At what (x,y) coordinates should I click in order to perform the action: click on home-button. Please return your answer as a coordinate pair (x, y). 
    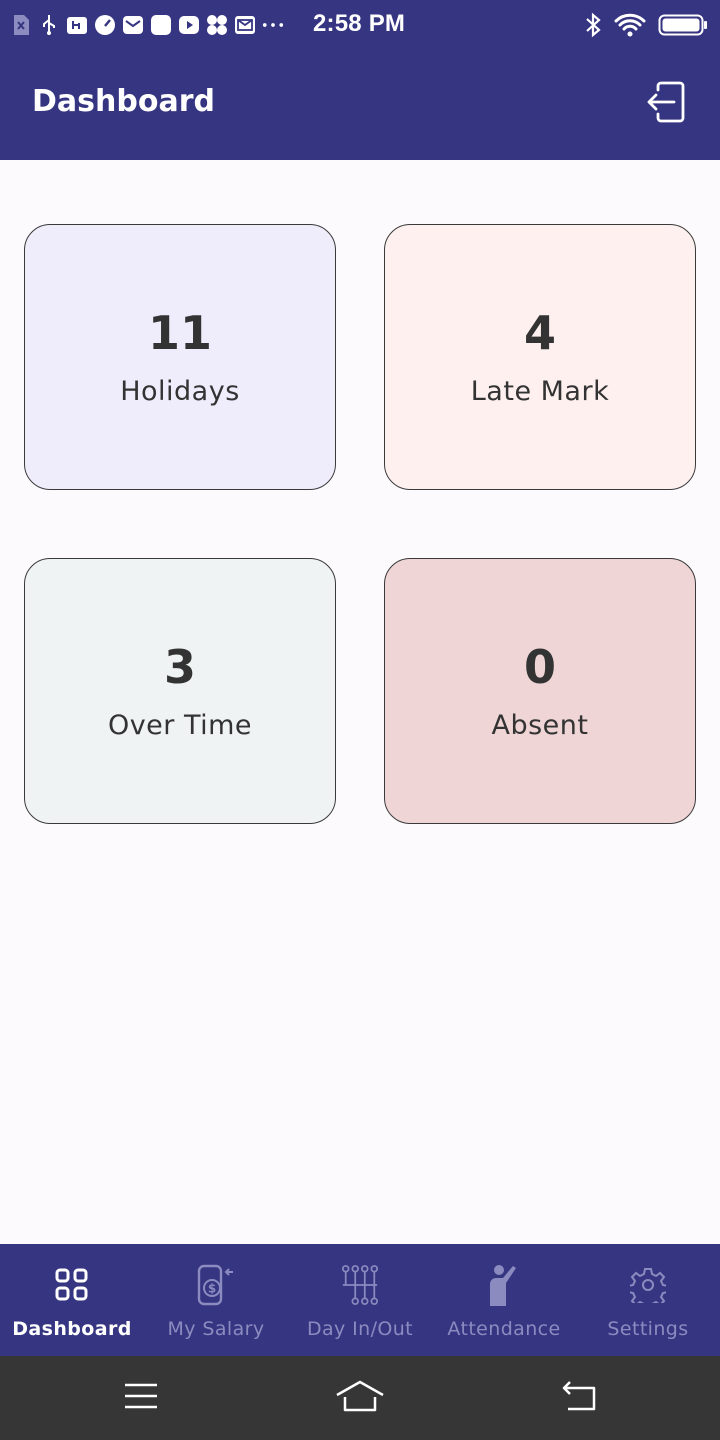
    Looking at the image, I should click on (360, 1398).